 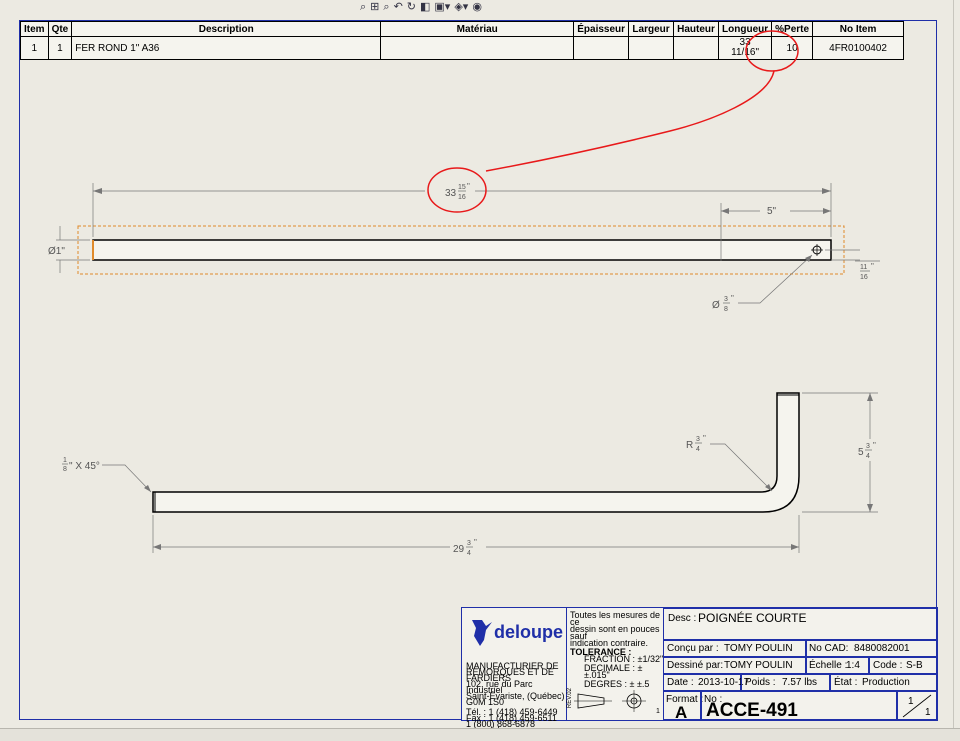 What do you see at coordinates (681, 713) in the screenshot?
I see `format-value: A` at bounding box center [681, 713].